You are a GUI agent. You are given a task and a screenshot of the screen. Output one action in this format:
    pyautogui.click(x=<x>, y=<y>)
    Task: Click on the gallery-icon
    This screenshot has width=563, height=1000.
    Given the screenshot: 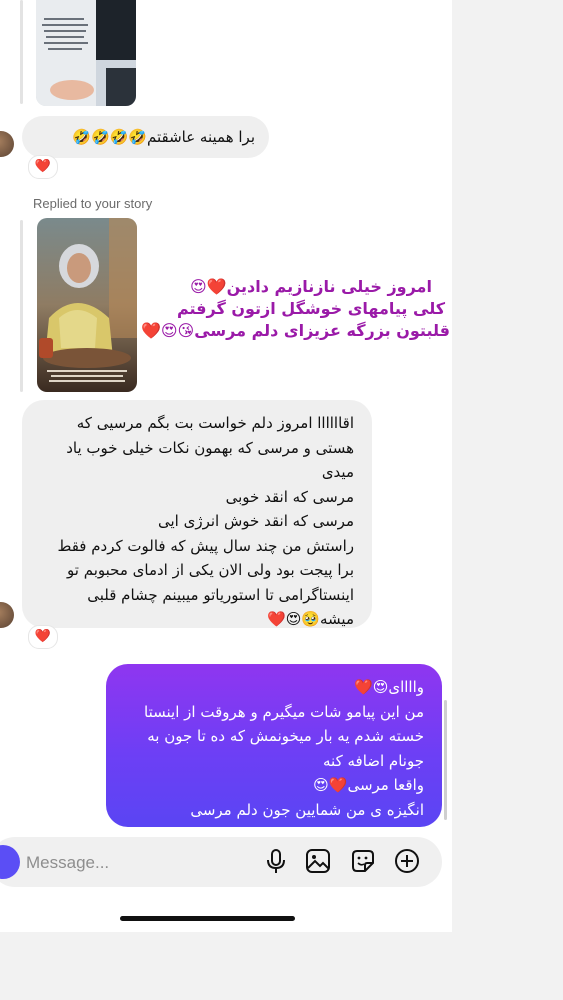 What is the action you would take?
    pyautogui.click(x=318, y=861)
    